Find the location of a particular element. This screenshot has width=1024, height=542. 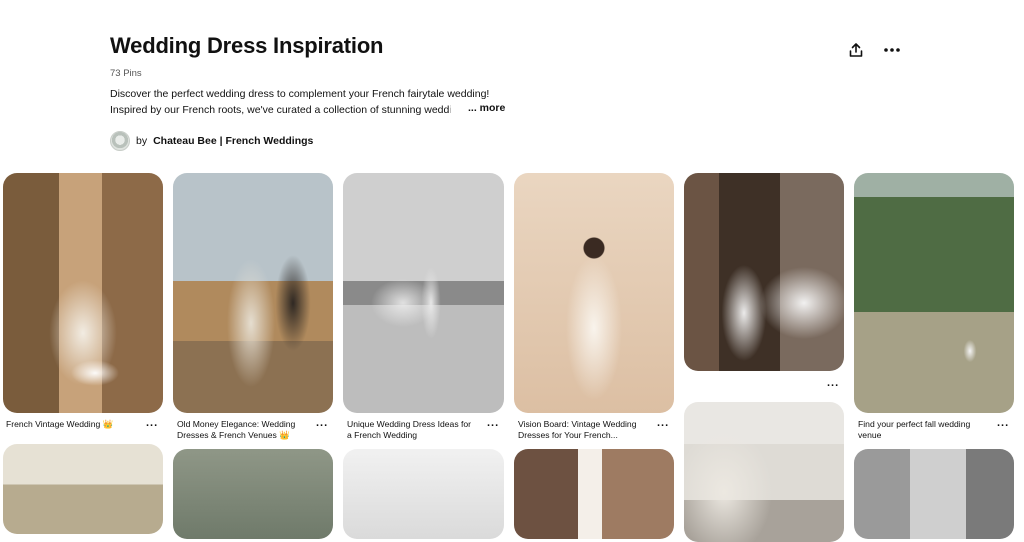

share-icon is located at coordinates (856, 50).